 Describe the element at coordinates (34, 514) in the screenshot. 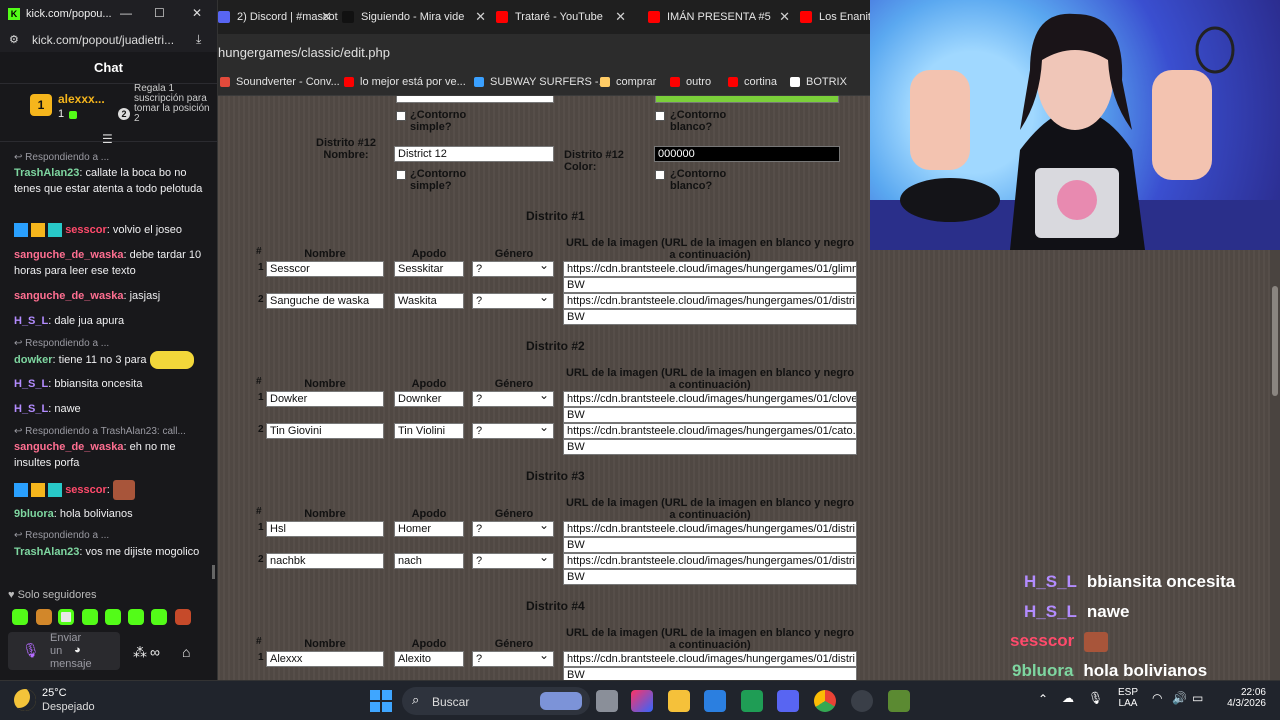

I see `chat-username: 9bluora` at that location.